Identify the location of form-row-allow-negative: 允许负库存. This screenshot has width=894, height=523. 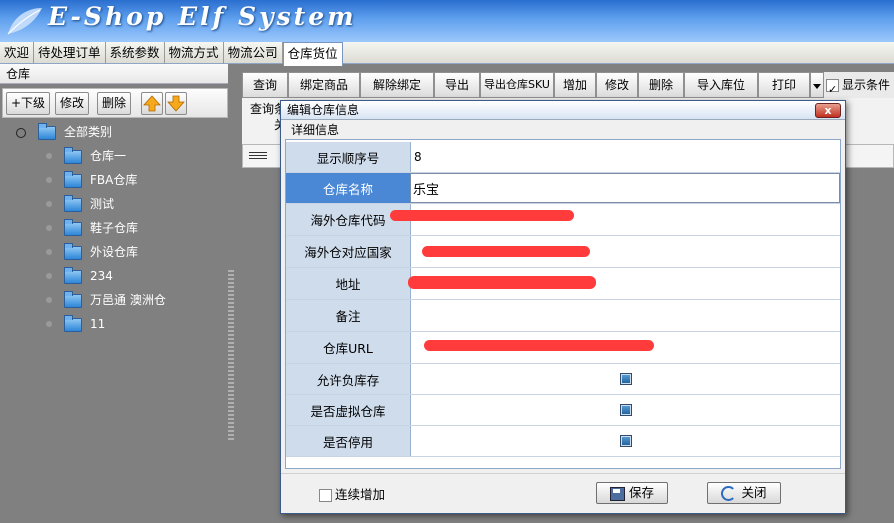
(563, 379).